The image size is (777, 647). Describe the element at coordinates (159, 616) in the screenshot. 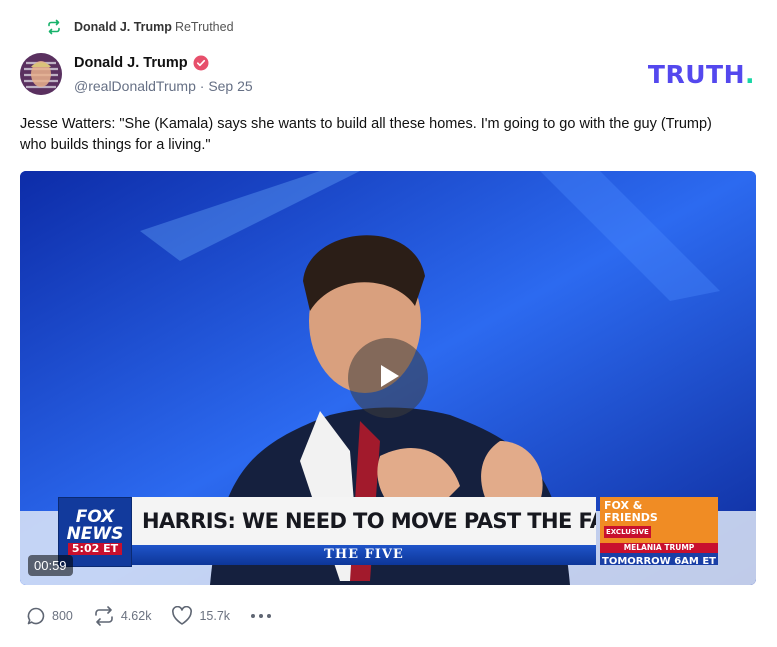

I see `post-actions: 800 4.62k 15.7k` at that location.